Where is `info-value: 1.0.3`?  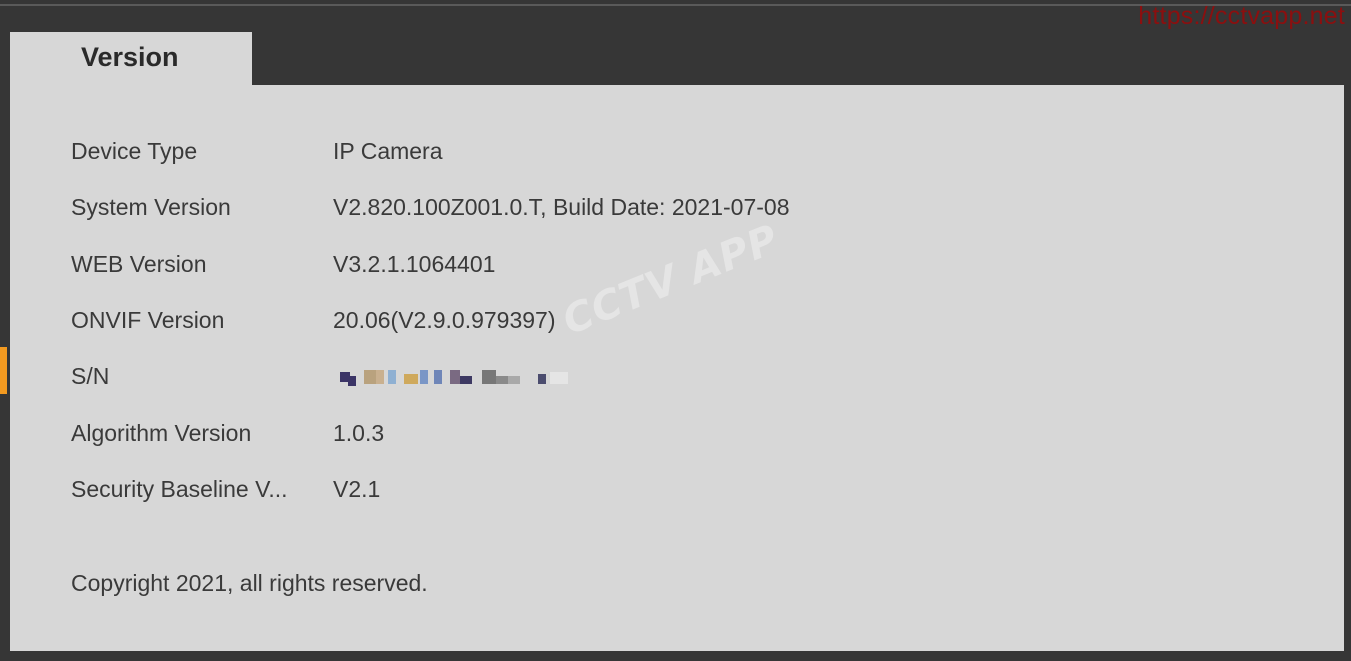
info-value: 1.0.3 is located at coordinates (359, 433).